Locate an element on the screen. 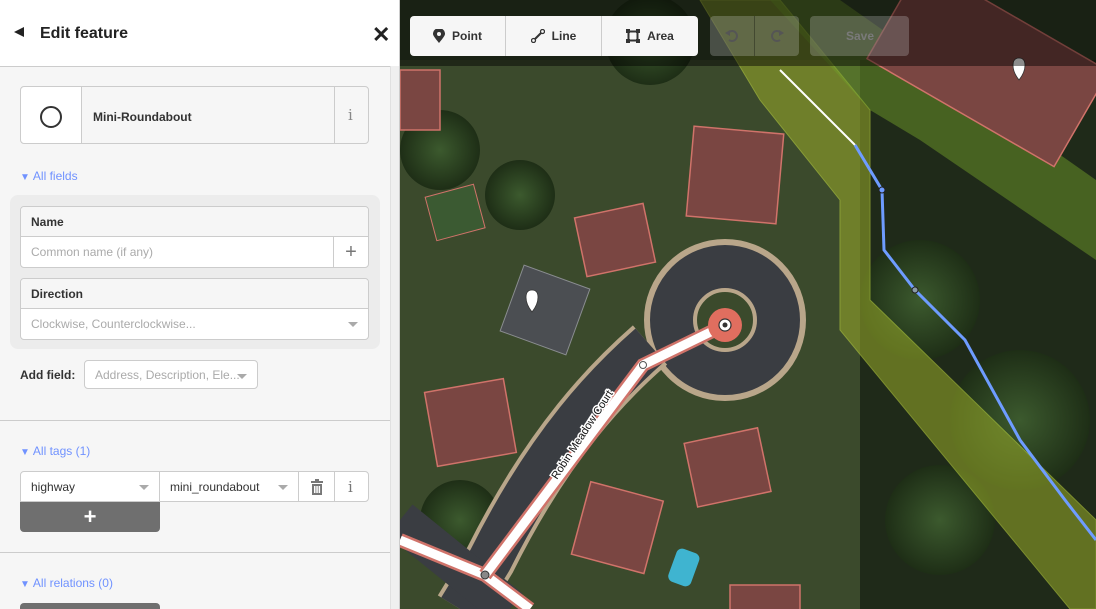 Image resolution: width=1096 pixels, height=609 pixels. preset-name: Mini-Roundabout is located at coordinates (142, 117).